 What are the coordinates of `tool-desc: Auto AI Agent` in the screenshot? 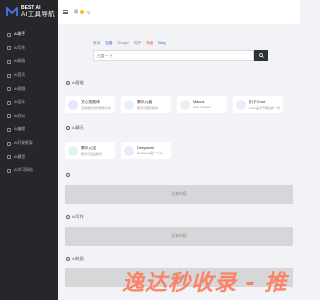 It's located at (202, 107).